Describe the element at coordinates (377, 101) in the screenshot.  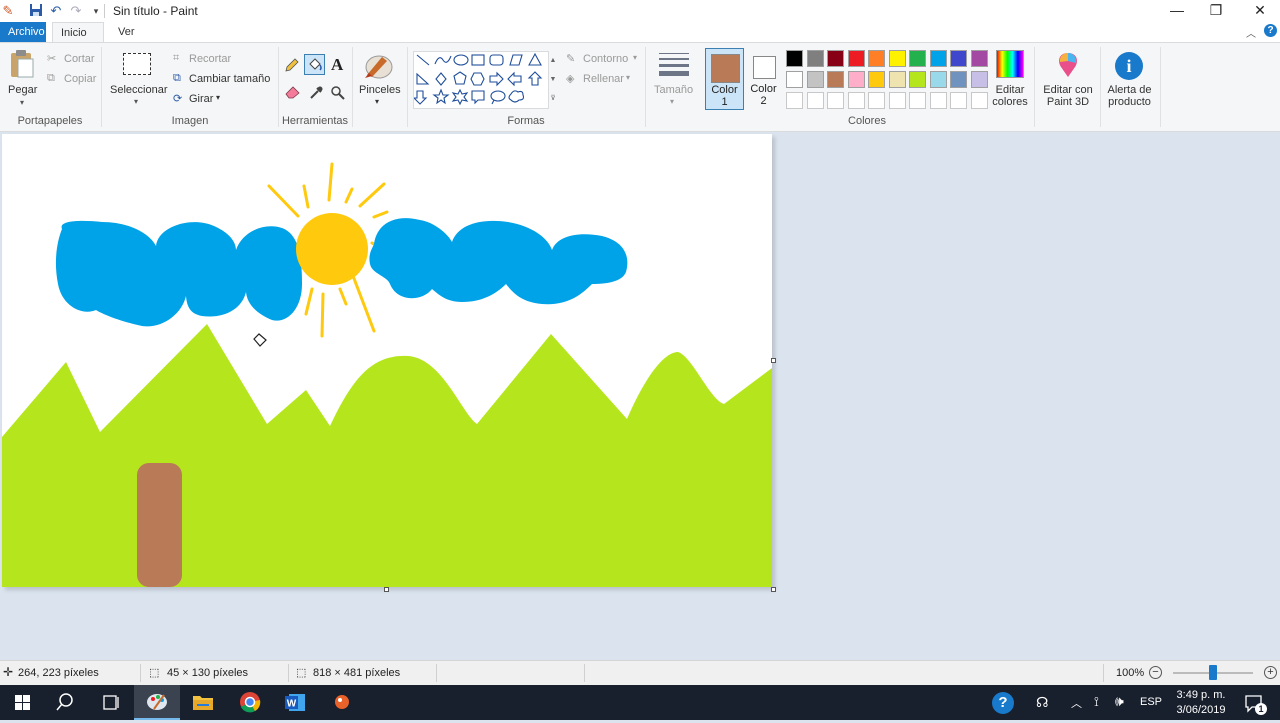
I see `brushes-dropdown-icon: ▾` at that location.